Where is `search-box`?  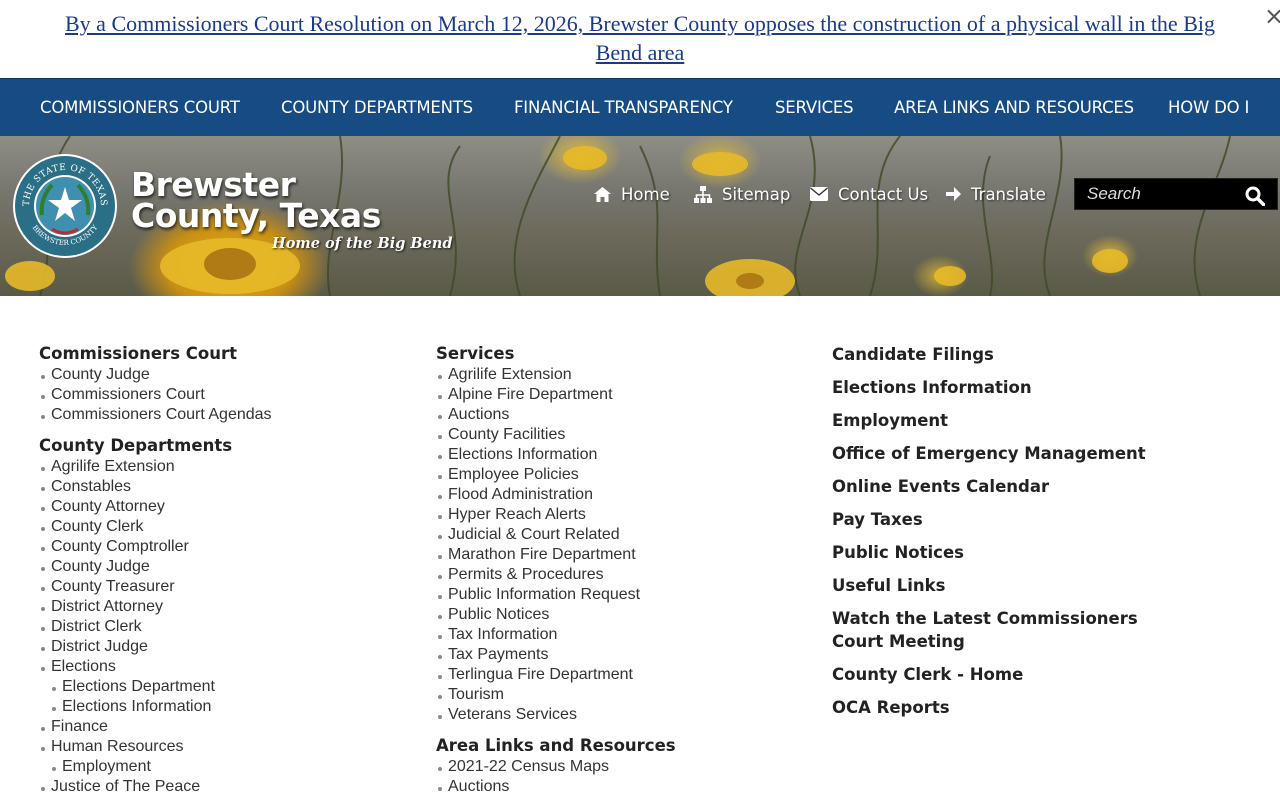 search-box is located at coordinates (1176, 194).